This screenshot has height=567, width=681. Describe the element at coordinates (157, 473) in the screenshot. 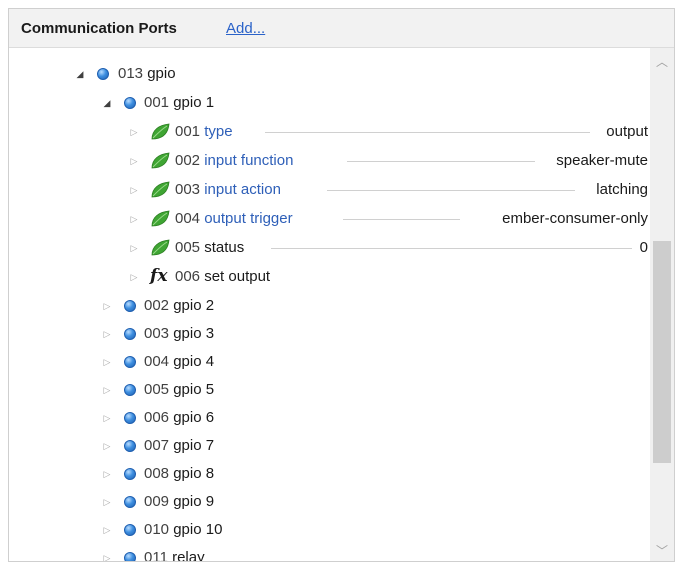

I see `node-number: 008` at that location.